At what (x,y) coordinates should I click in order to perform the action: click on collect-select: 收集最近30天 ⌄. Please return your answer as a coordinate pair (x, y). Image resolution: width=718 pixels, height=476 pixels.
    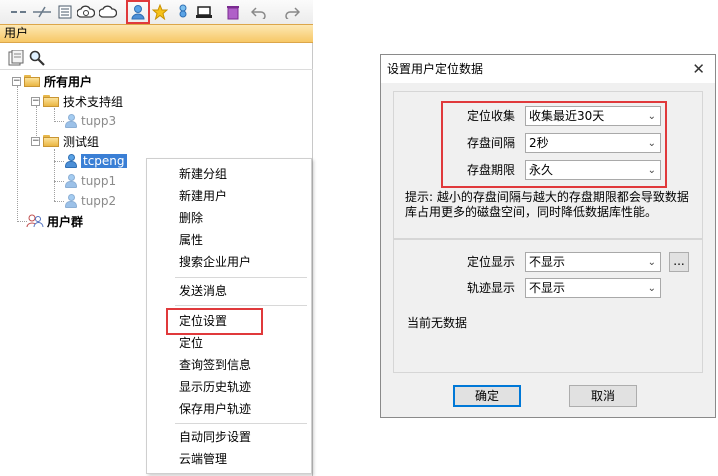
    Looking at the image, I should click on (593, 116).